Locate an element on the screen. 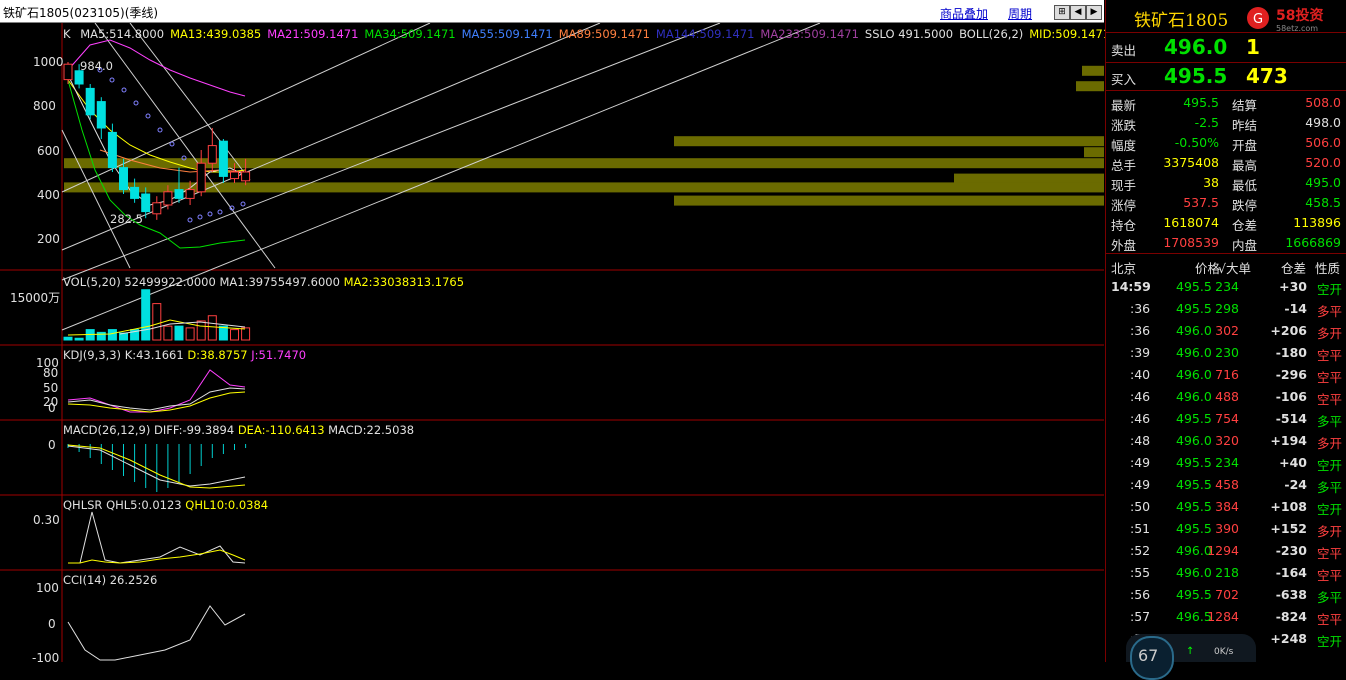 The image size is (1346, 680). qhlsr-legend: QHLSR QHL5:0.0123 QHL10:0.0384 is located at coordinates (165, 505).